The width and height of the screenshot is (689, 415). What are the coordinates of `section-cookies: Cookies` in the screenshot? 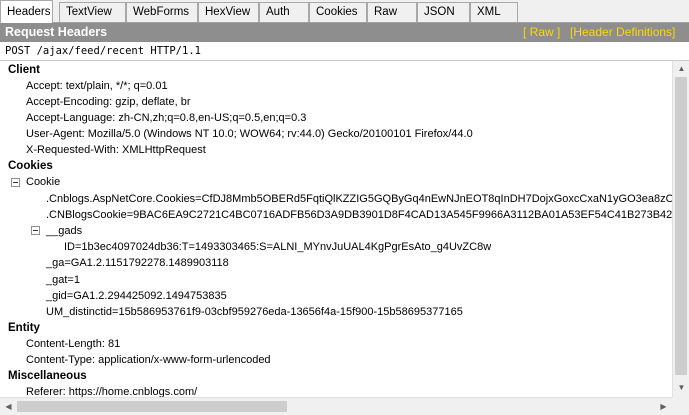 It's located at (30, 166).